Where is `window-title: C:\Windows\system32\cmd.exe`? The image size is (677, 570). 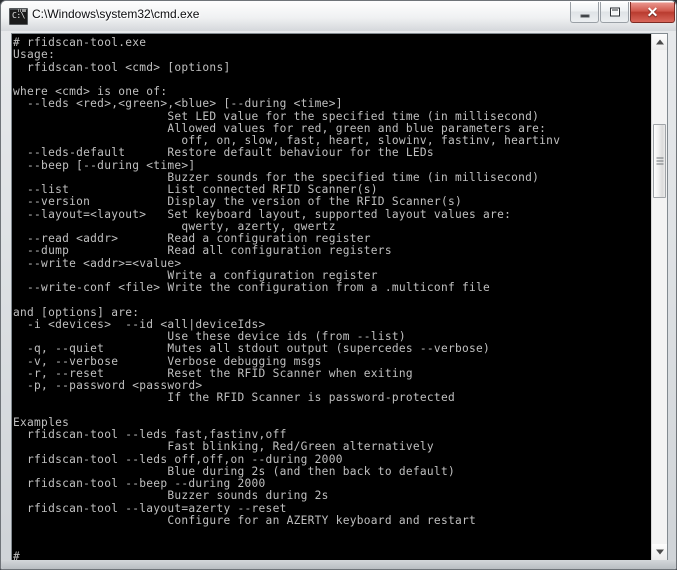 window-title: C:\Windows\system32\cmd.exe is located at coordinates (116, 14).